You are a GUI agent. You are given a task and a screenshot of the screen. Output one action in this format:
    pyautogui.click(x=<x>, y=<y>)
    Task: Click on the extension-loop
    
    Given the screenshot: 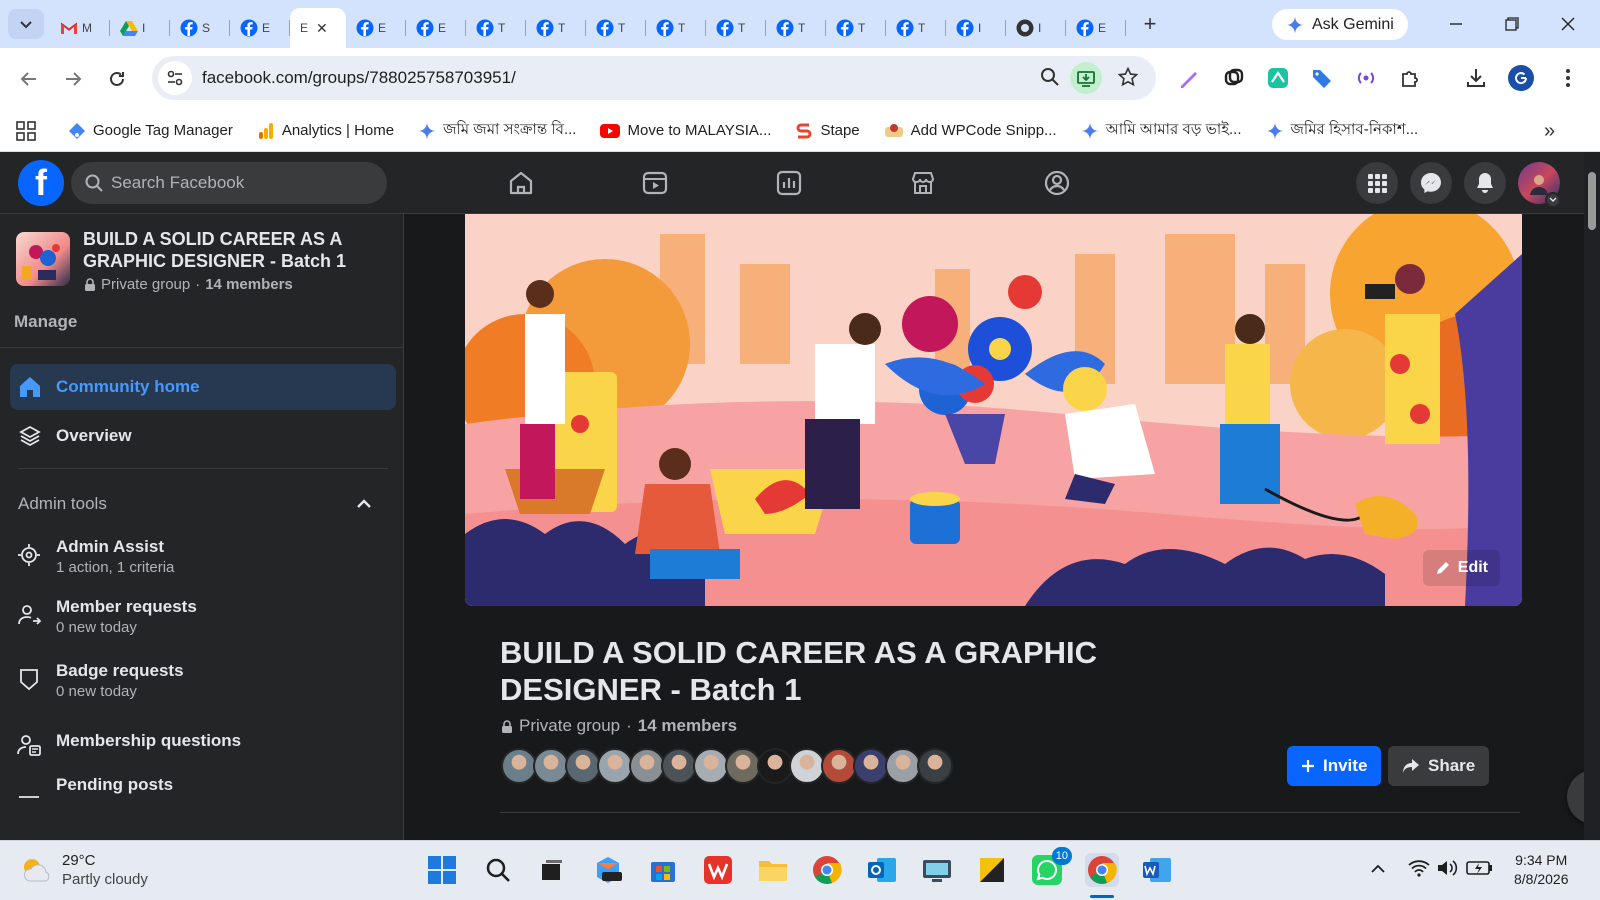 What is the action you would take?
    pyautogui.click(x=1234, y=78)
    